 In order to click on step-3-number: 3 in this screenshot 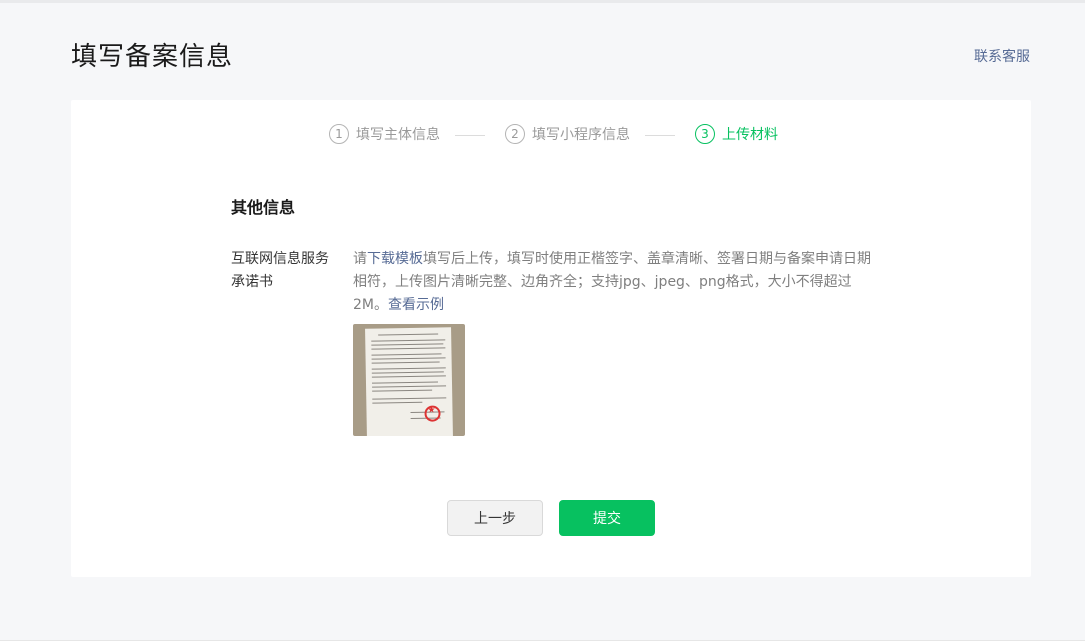, I will do `click(705, 134)`.